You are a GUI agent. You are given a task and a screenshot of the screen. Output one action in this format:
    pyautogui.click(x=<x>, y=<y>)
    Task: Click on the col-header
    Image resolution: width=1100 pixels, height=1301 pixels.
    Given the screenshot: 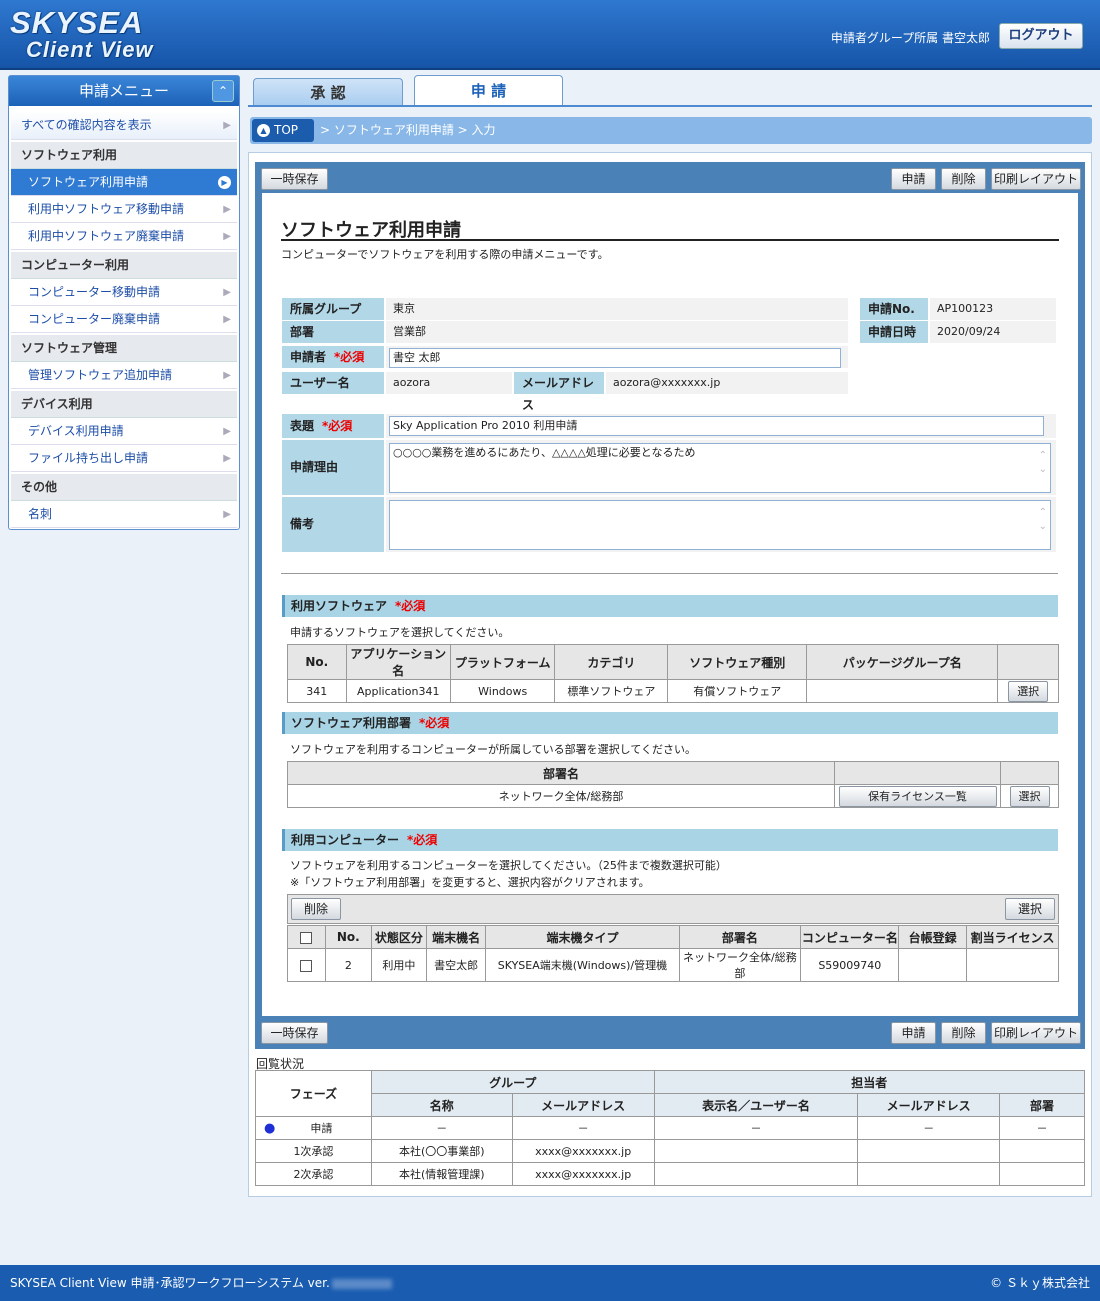 What is the action you would take?
    pyautogui.click(x=306, y=937)
    